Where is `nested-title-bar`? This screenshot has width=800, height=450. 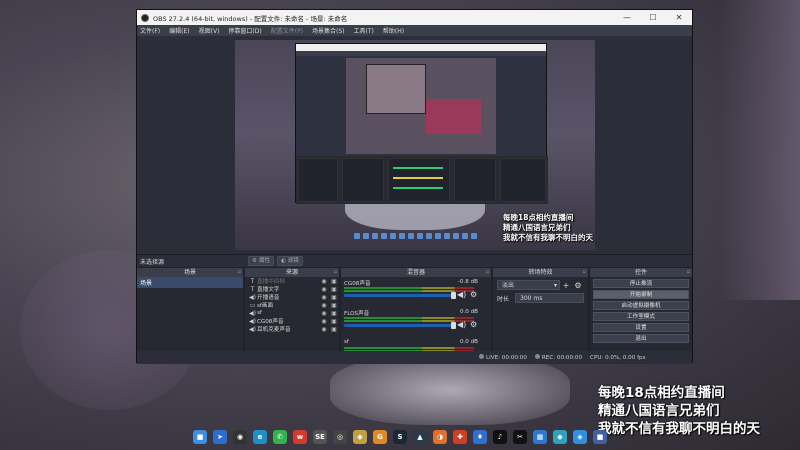 nested-title-bar is located at coordinates (421, 47).